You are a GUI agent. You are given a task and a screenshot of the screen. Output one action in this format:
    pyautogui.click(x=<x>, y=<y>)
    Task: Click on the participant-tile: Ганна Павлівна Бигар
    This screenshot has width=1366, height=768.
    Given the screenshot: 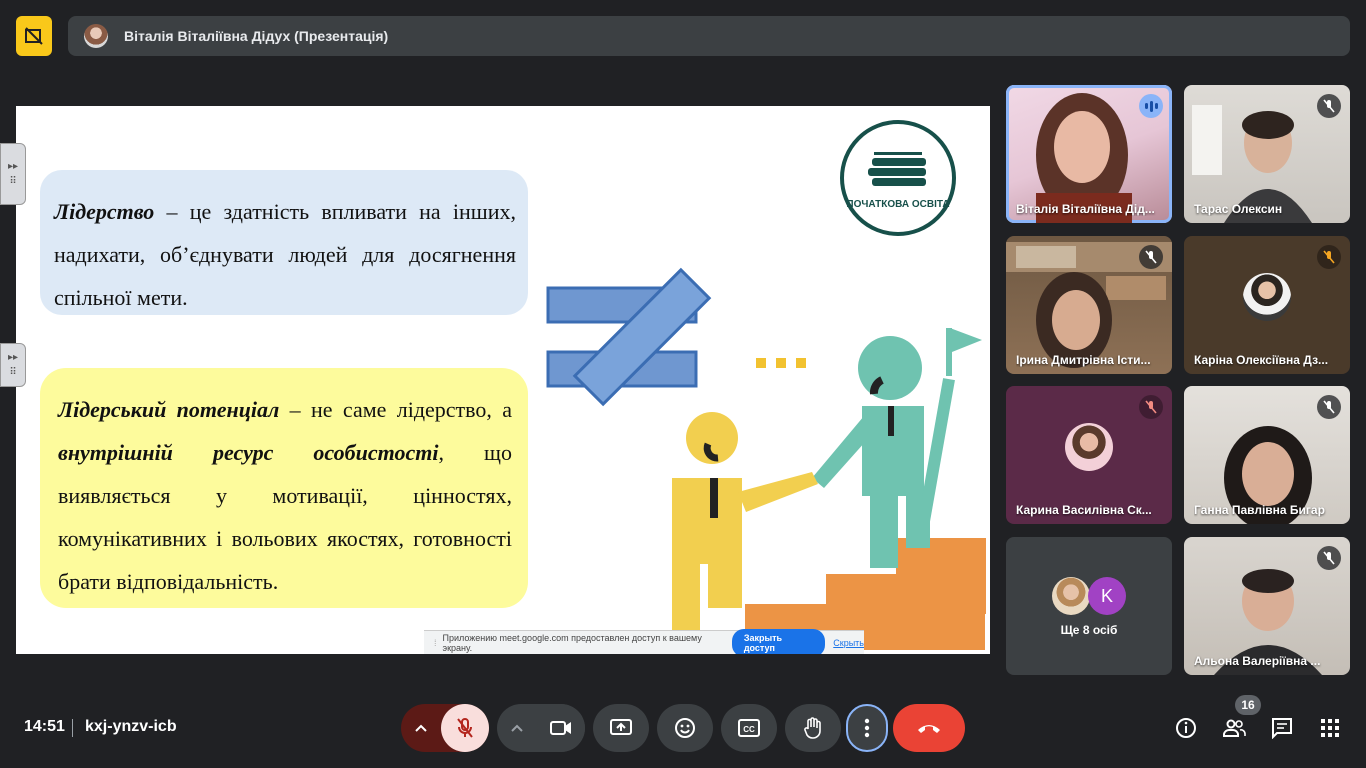 What is the action you would take?
    pyautogui.click(x=1267, y=455)
    